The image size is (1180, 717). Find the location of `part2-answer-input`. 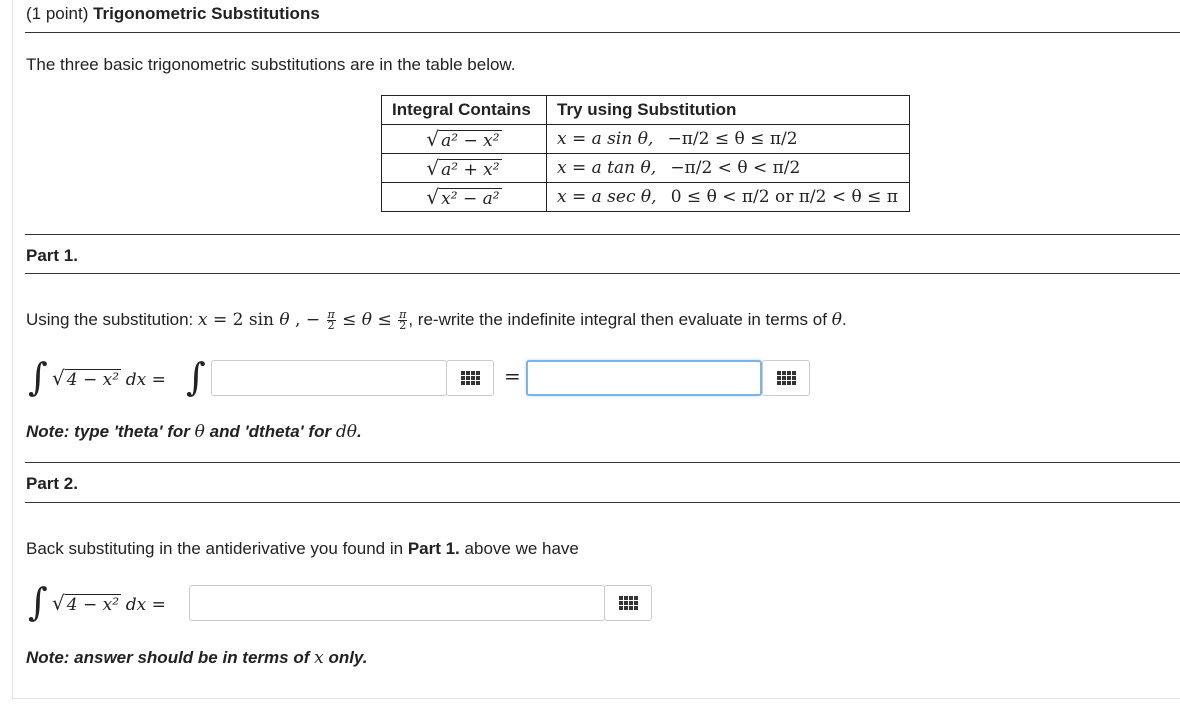

part2-answer-input is located at coordinates (397, 603).